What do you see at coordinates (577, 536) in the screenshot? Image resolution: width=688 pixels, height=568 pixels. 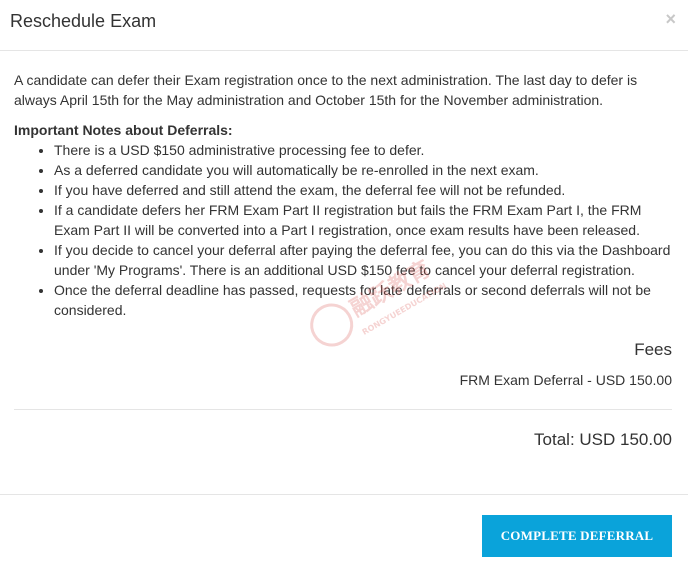 I see `complete-deferral-button: COMPLETE DEFERRAL` at bounding box center [577, 536].